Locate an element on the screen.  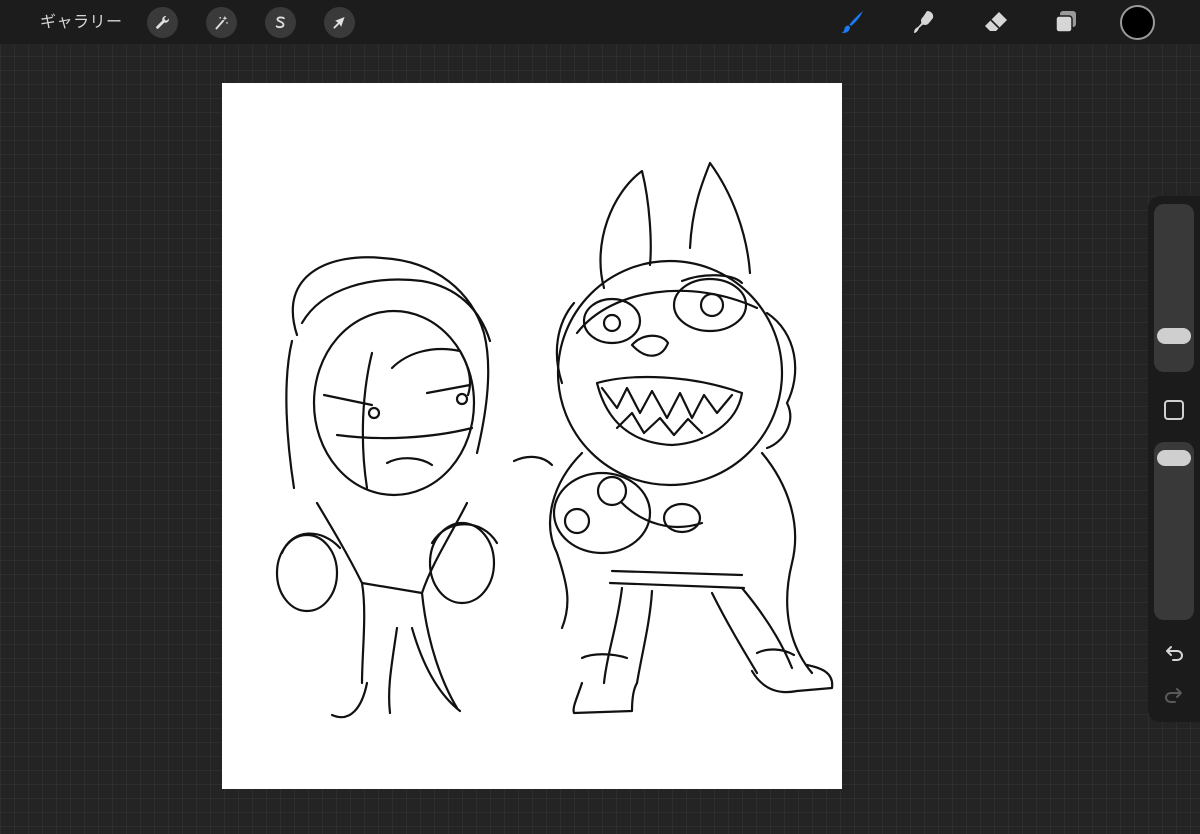
eraser-icon is located at coordinates (996, 21).